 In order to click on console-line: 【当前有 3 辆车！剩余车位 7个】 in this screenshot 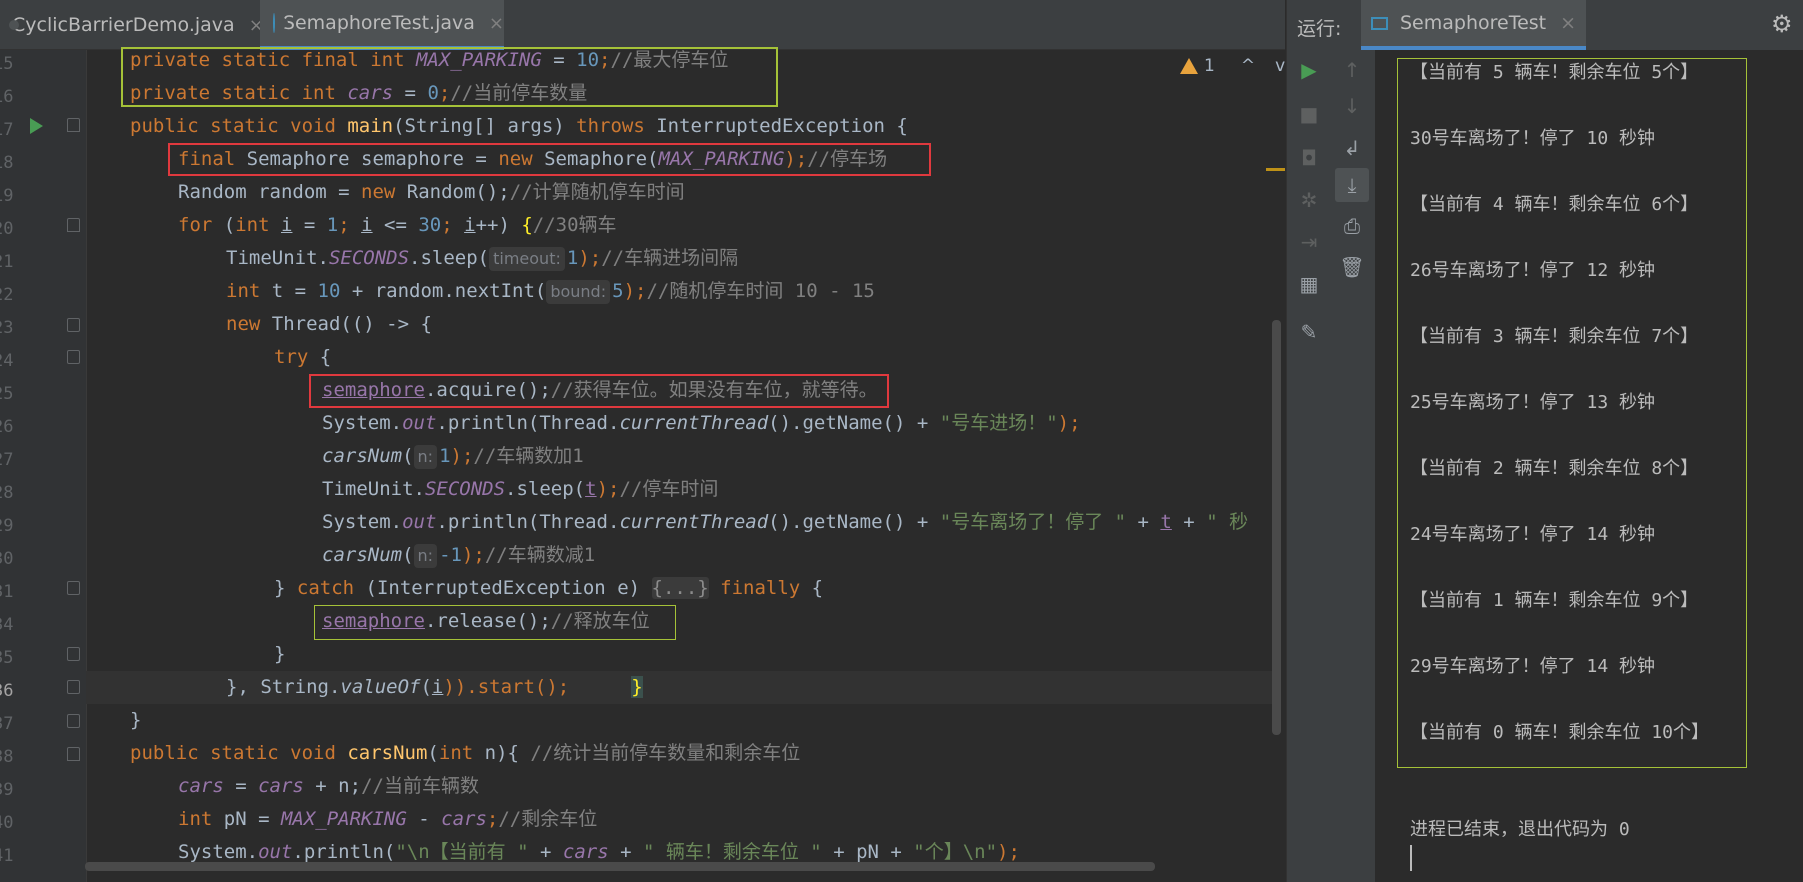, I will do `click(1554, 336)`.